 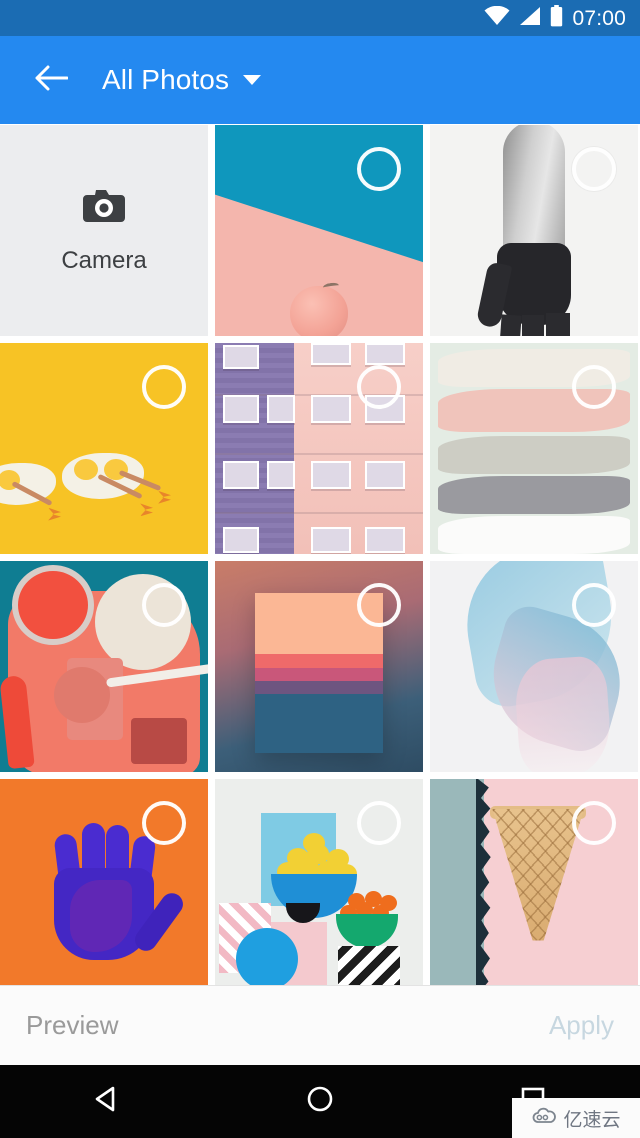 I want to click on back-button, so click(x=51, y=80).